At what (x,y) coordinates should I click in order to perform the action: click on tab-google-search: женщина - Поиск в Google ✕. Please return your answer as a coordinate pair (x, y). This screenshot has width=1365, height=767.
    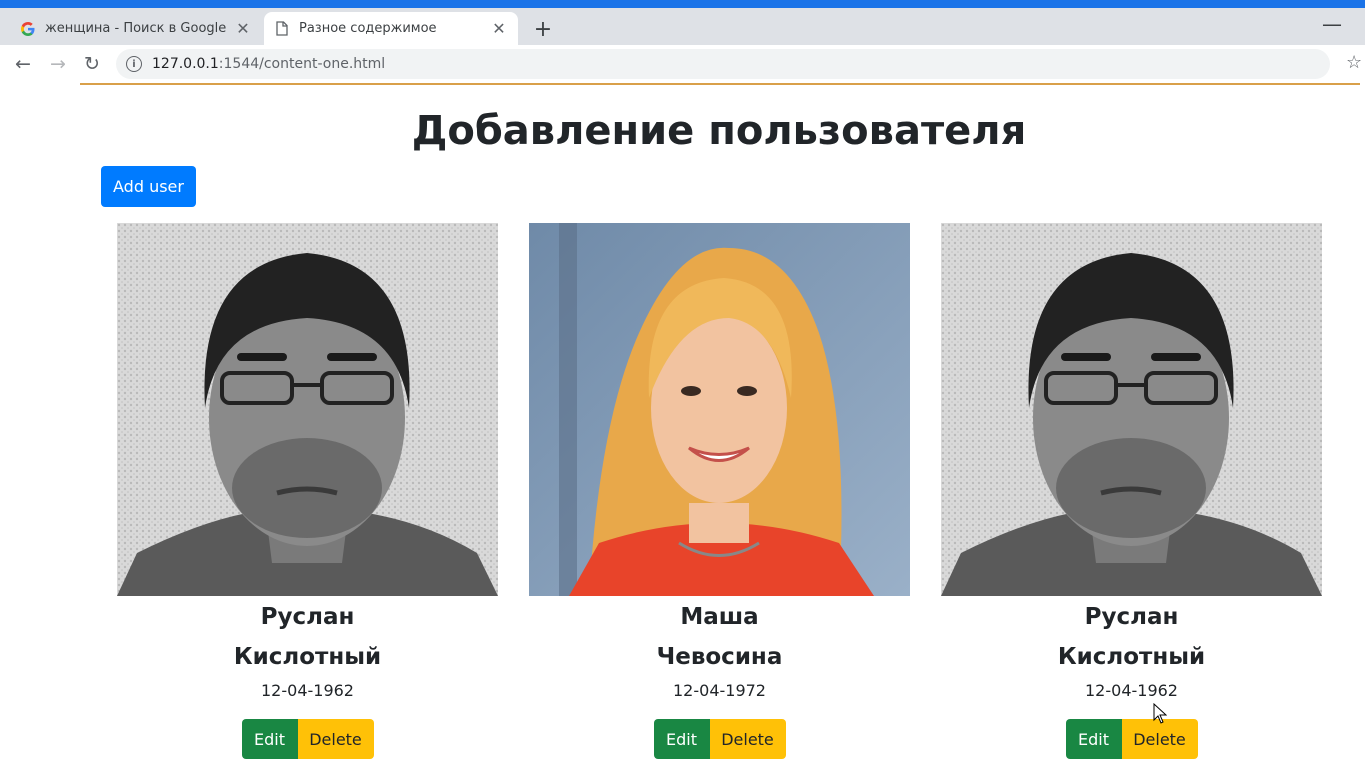
    Looking at the image, I should click on (136, 28).